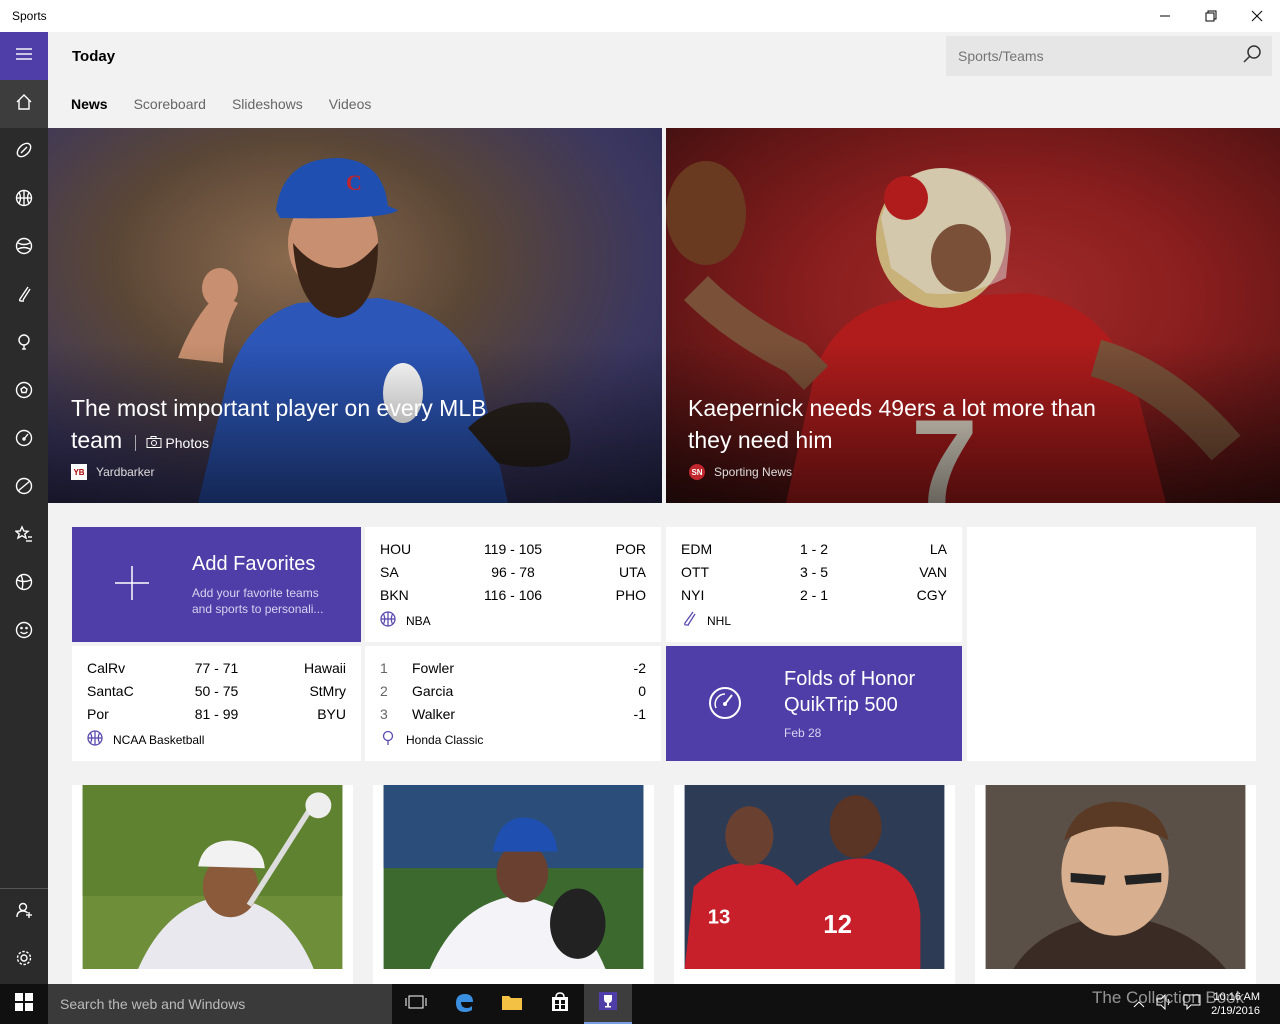 Image resolution: width=1280 pixels, height=1024 pixels. I want to click on file-explorer-button, so click(512, 1004).